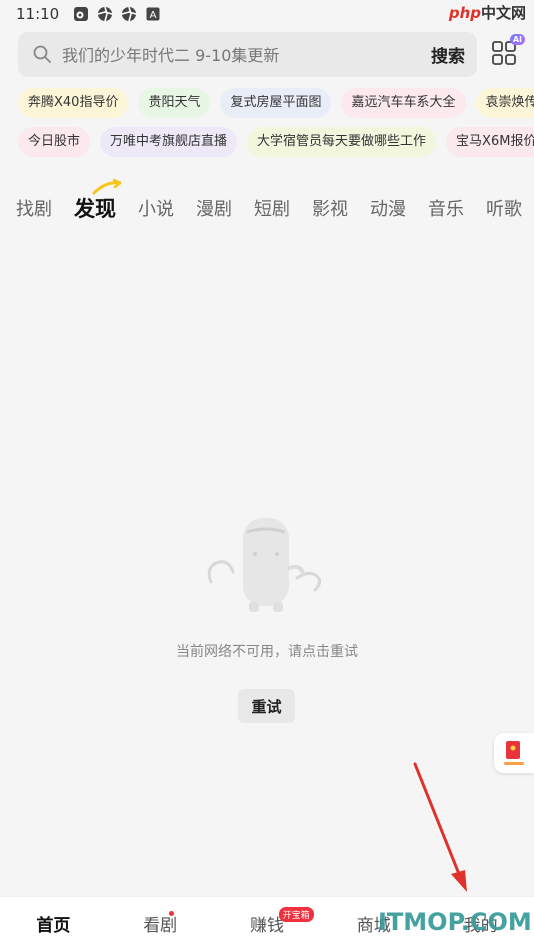 This screenshot has width=534, height=950. What do you see at coordinates (504, 103) in the screenshot?
I see `hot-tag: 袁崇焕传` at bounding box center [504, 103].